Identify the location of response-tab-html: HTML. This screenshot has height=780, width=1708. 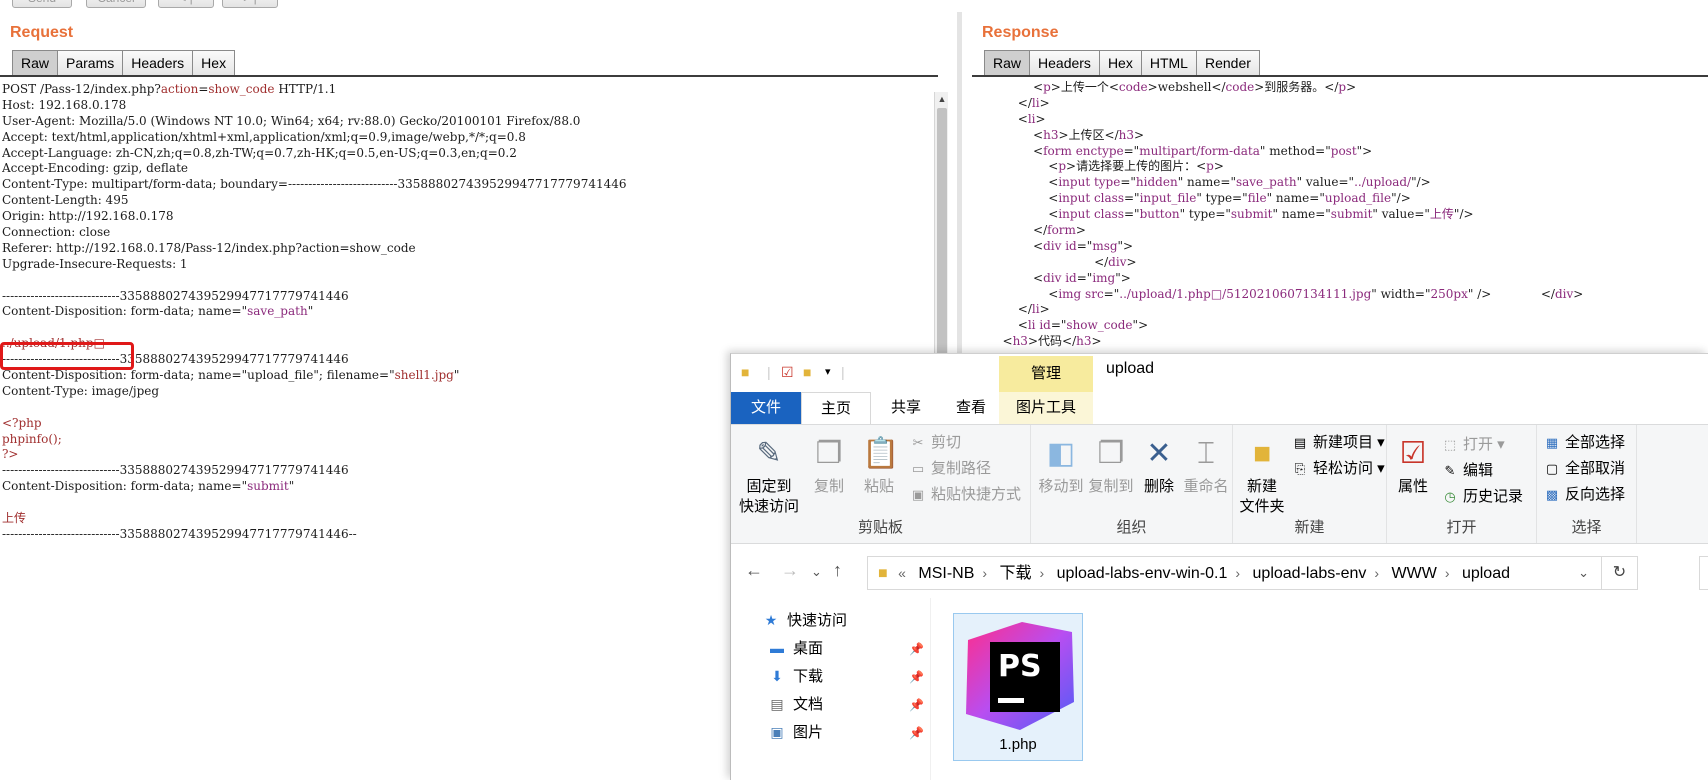
(1168, 62).